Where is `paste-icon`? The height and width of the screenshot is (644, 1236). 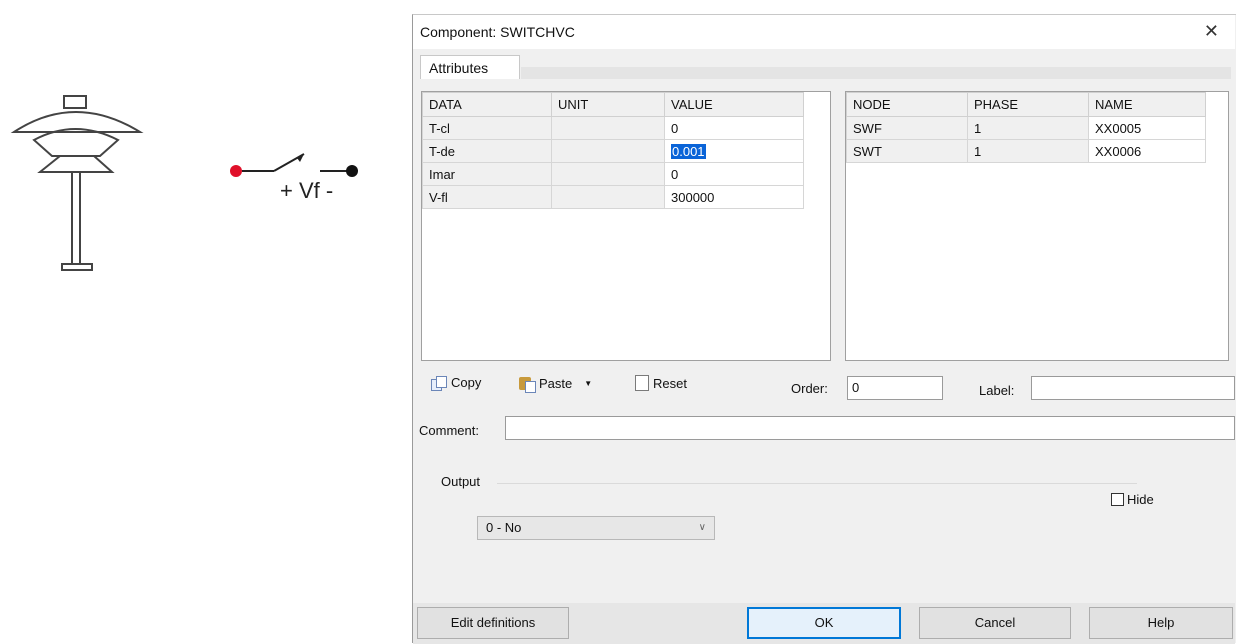
paste-icon is located at coordinates (527, 384).